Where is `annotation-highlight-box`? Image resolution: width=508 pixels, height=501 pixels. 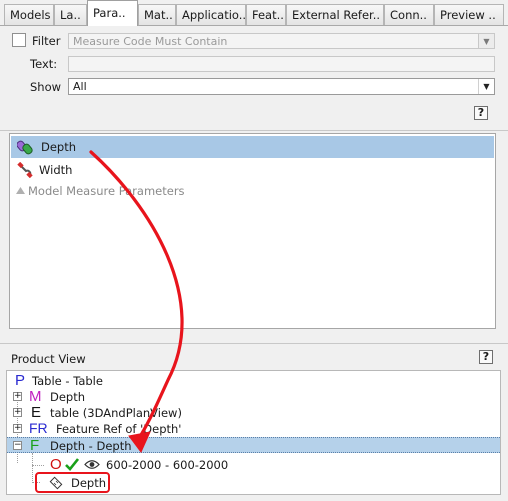
annotation-highlight-box is located at coordinates (72, 482).